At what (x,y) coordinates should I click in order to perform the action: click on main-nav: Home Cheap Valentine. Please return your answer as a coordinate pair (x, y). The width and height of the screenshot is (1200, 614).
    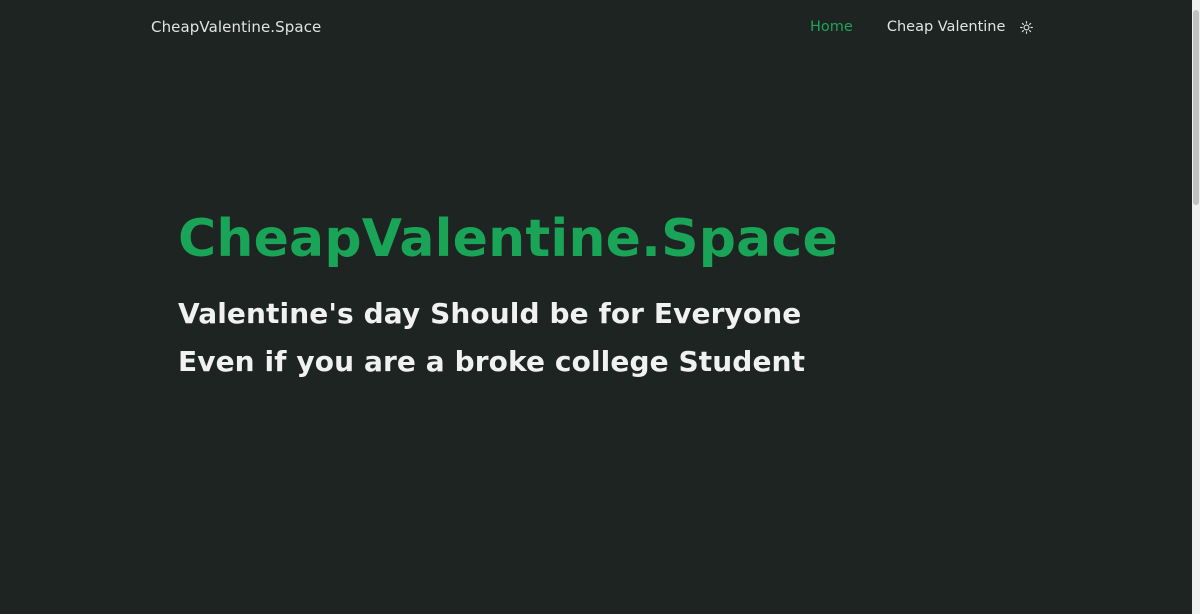
    Looking at the image, I should click on (921, 27).